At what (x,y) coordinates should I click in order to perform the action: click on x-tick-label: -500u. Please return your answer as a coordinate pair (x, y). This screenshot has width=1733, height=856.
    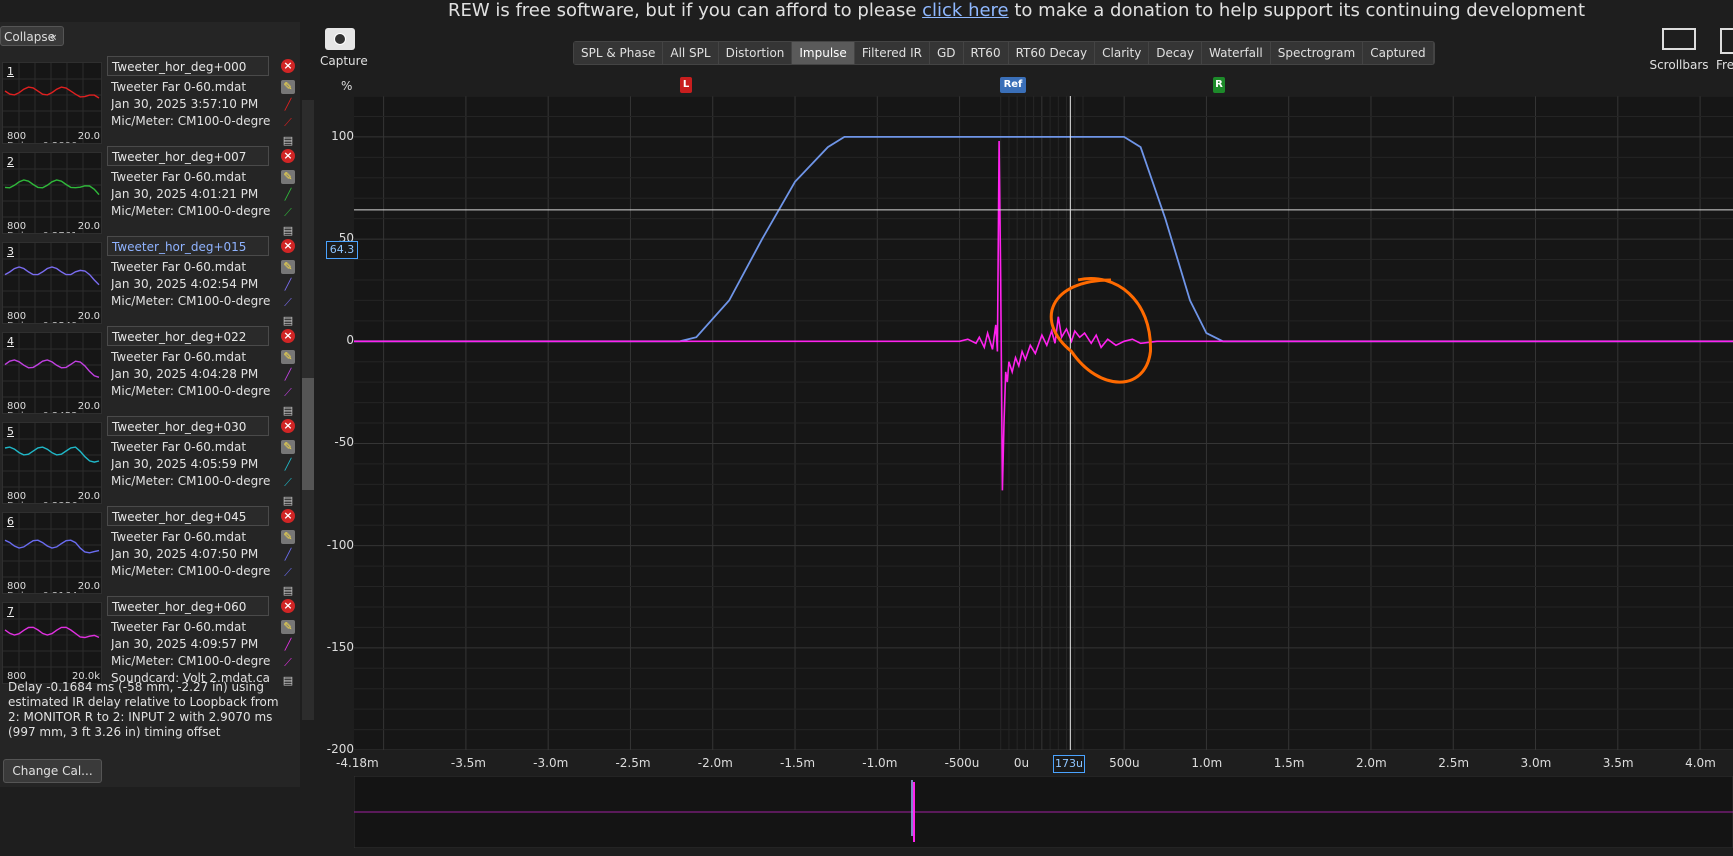
    Looking at the image, I should click on (962, 763).